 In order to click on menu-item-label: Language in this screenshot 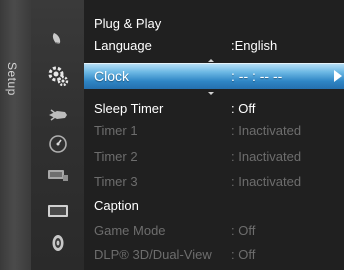, I will do `click(123, 45)`.